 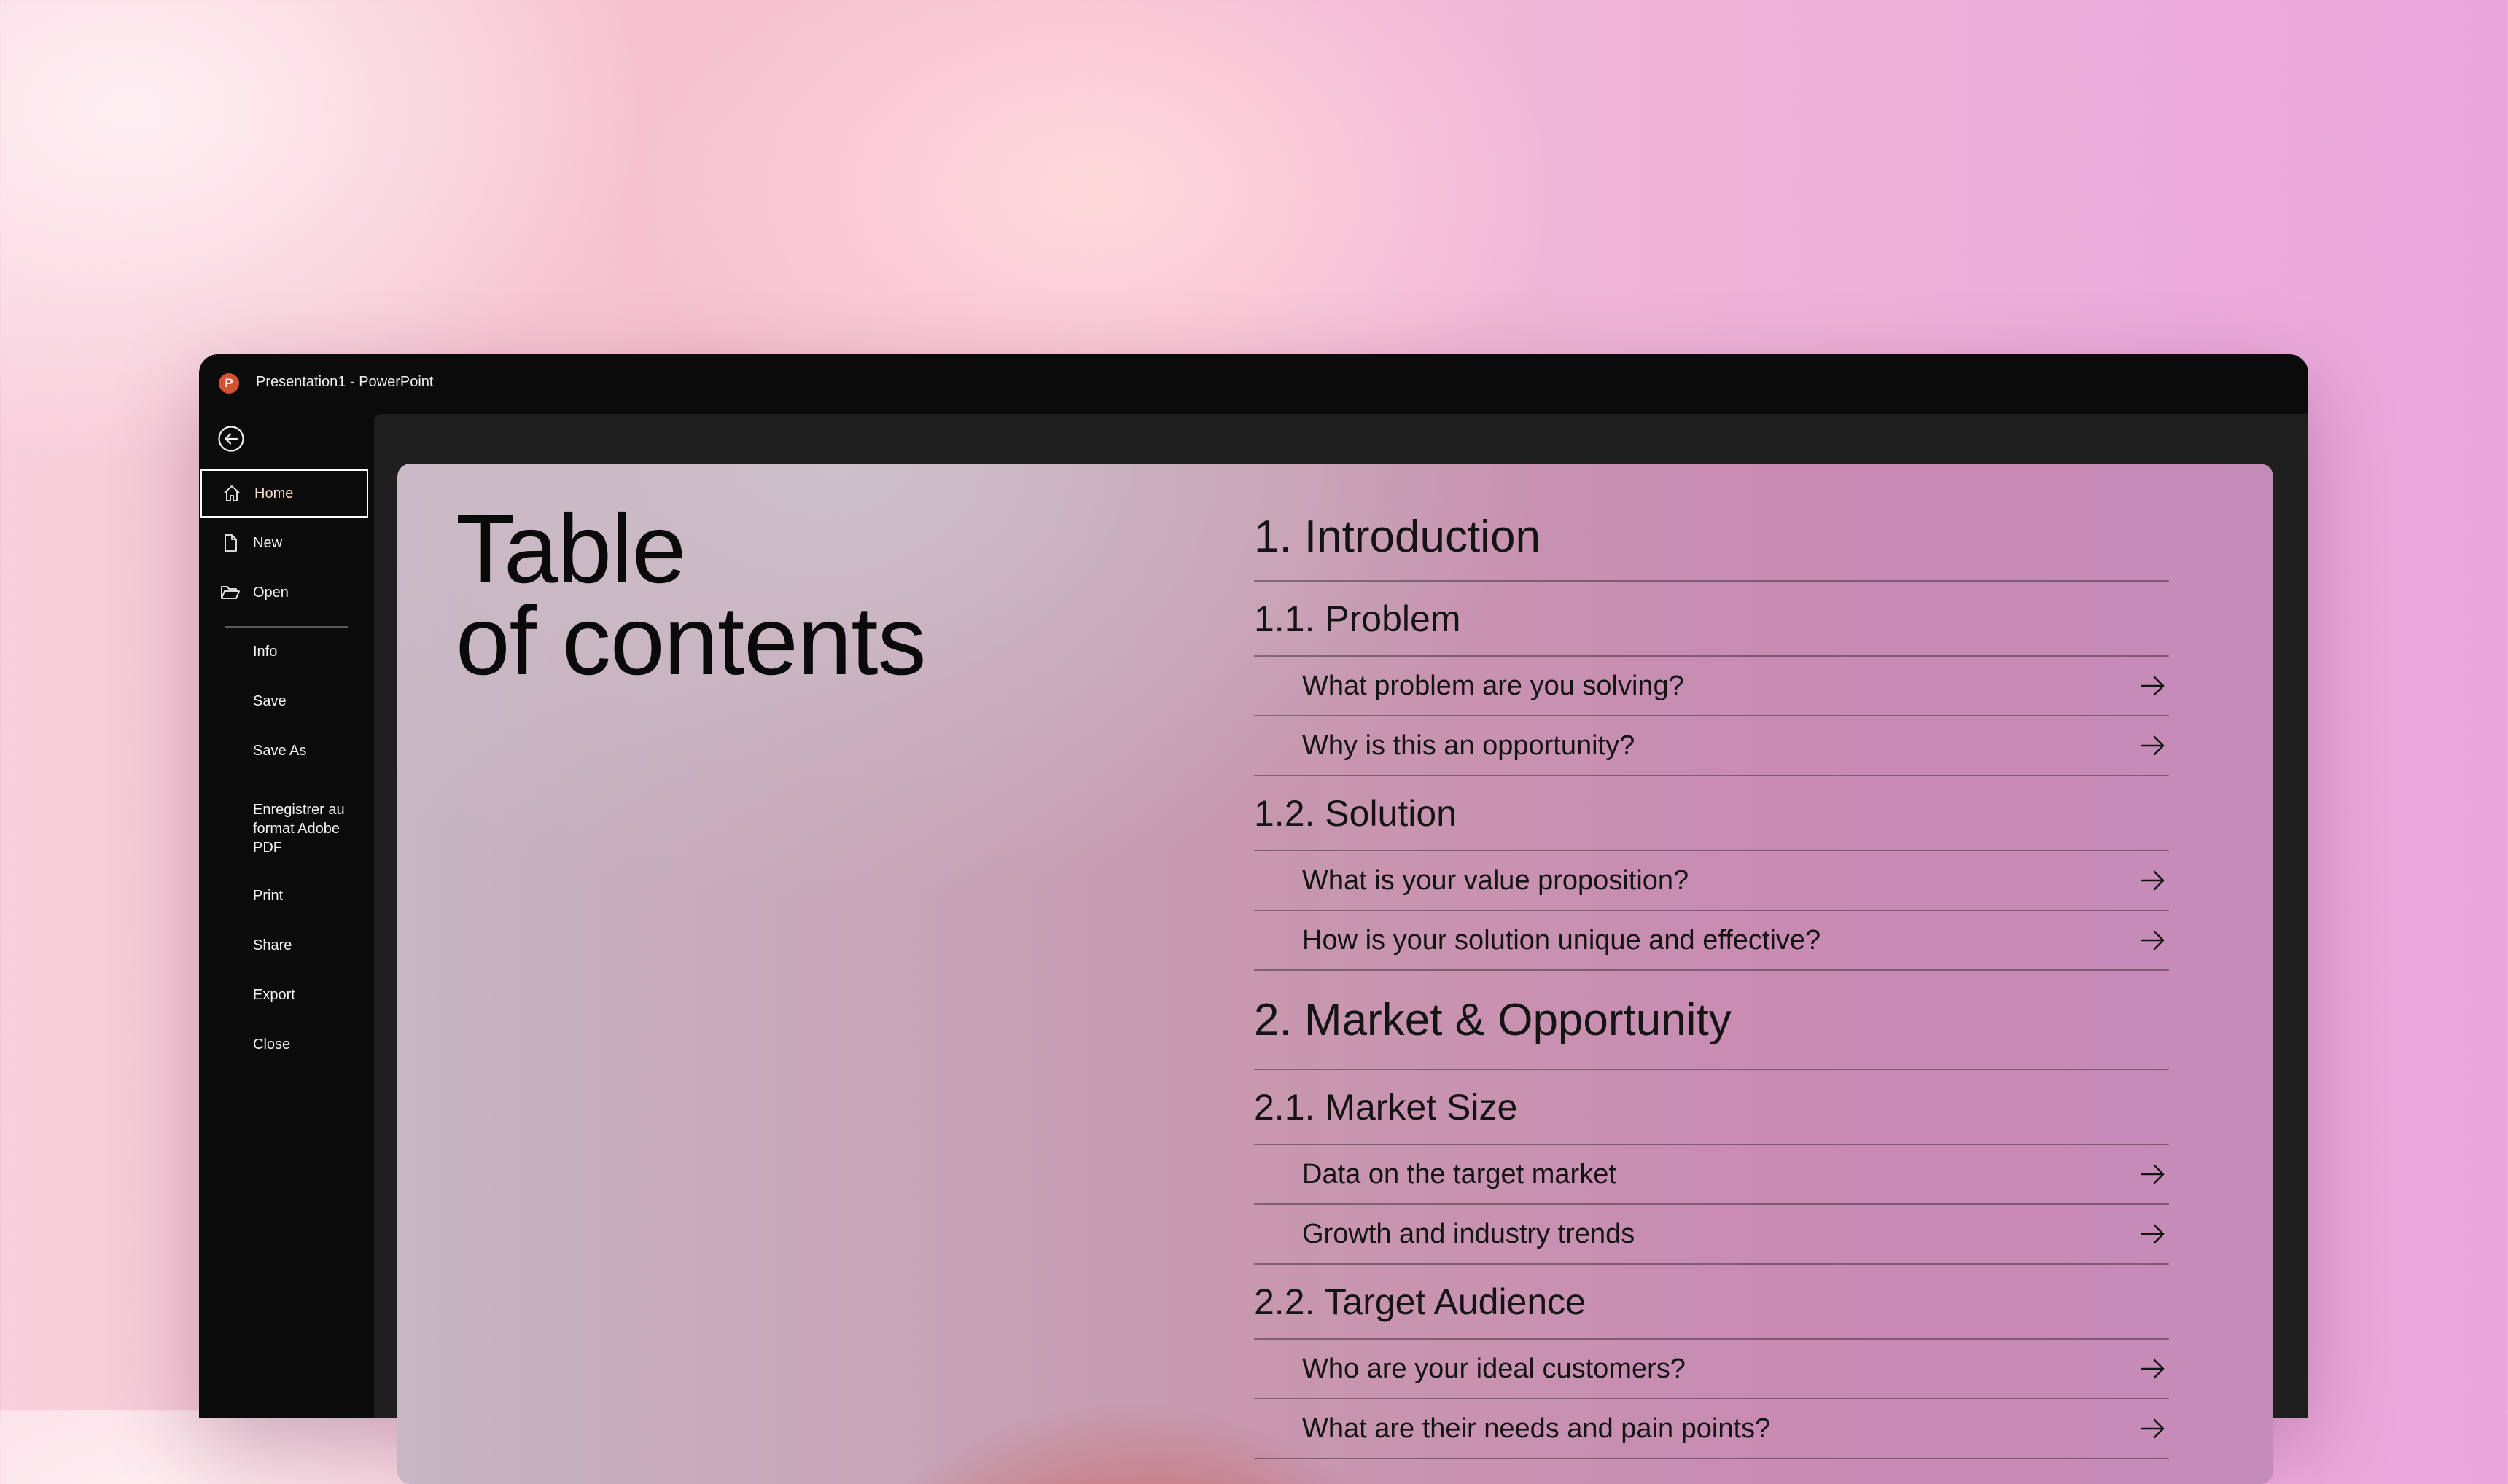 I want to click on toc-heading-label: 1.2. Solution, so click(x=1355, y=813).